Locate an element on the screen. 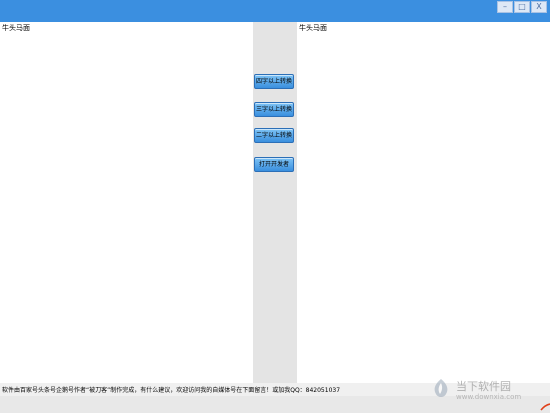 The image size is (550, 413). maximize-button: □ is located at coordinates (522, 7).